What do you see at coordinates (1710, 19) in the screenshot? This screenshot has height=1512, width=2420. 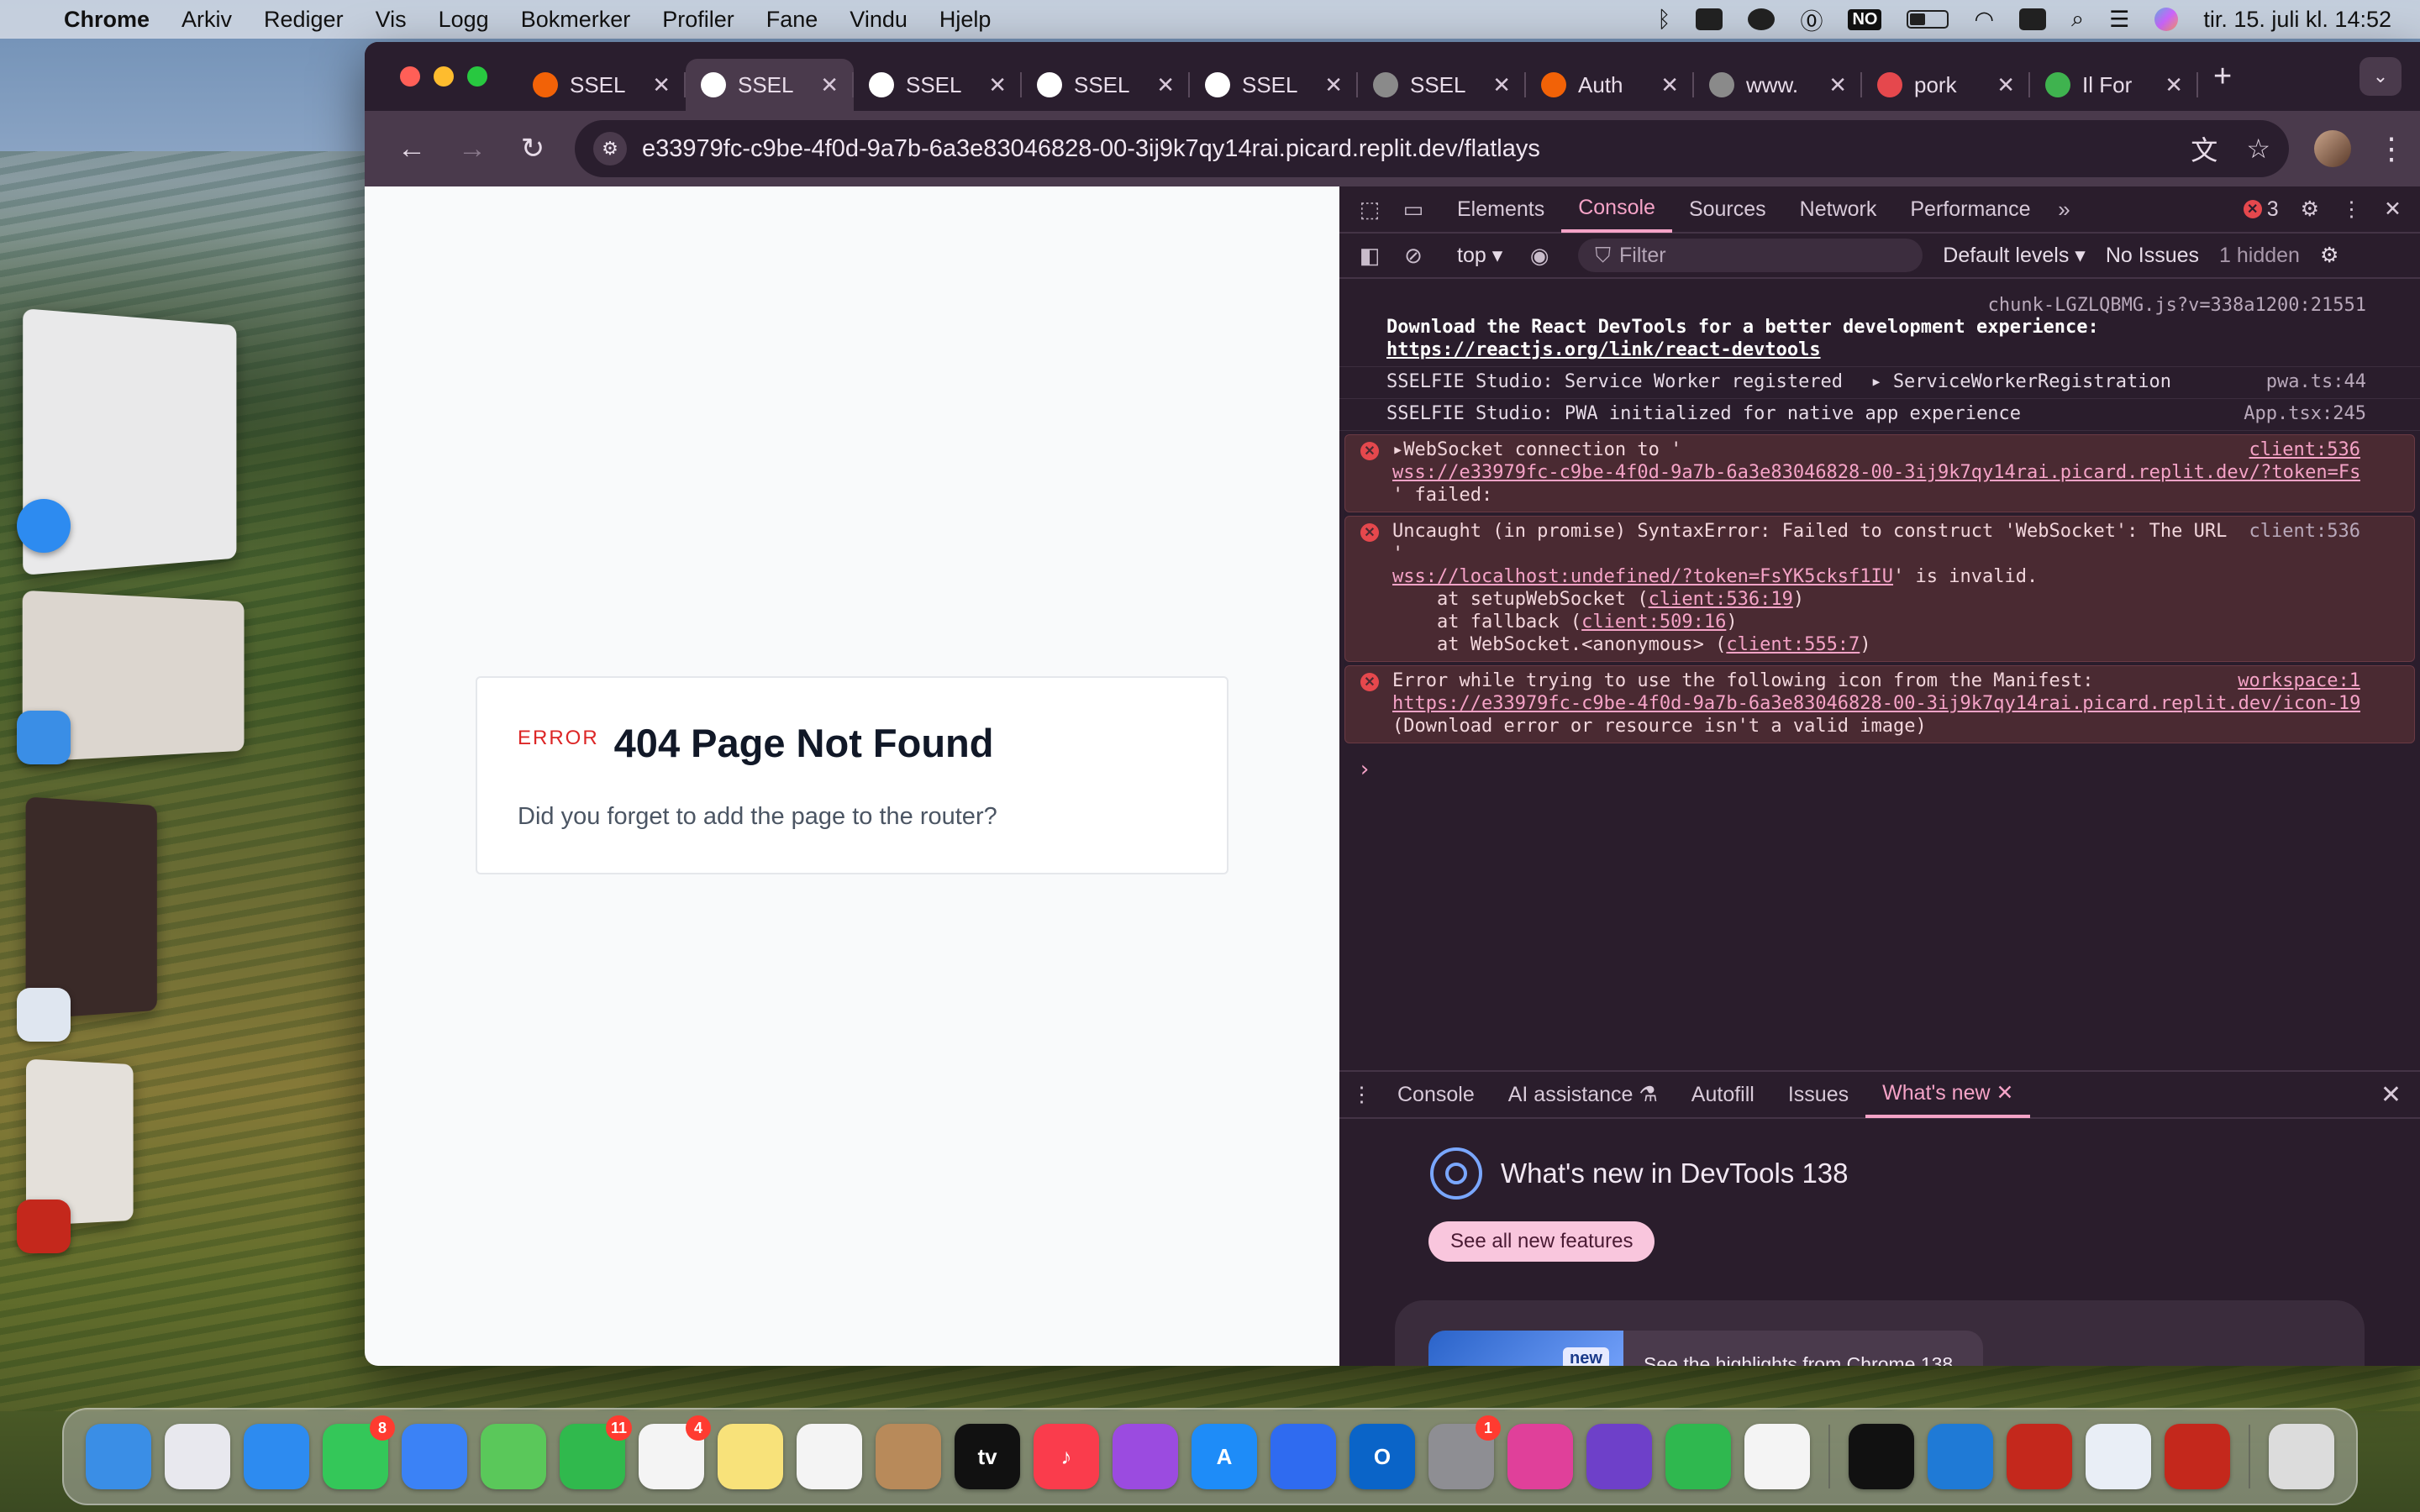 I see `creative-cloud-icon` at bounding box center [1710, 19].